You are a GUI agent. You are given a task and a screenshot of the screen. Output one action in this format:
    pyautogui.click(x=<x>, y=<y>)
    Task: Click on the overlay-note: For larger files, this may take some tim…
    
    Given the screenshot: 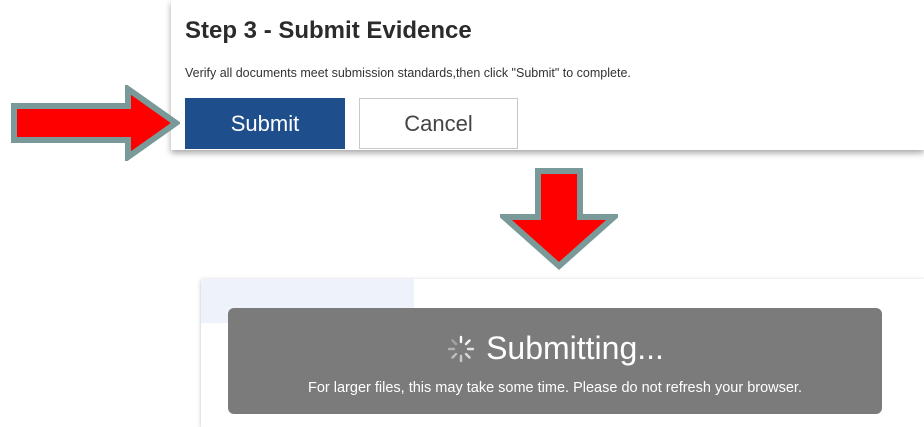 What is the action you would take?
    pyautogui.click(x=554, y=388)
    